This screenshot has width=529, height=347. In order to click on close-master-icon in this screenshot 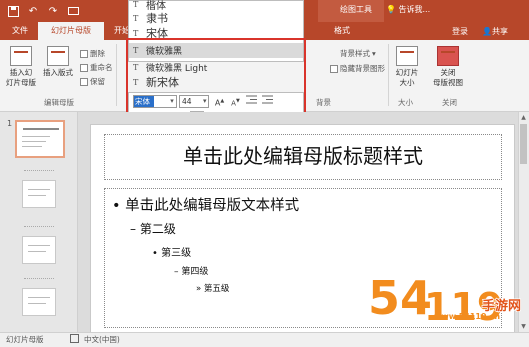, I will do `click(448, 56)`.